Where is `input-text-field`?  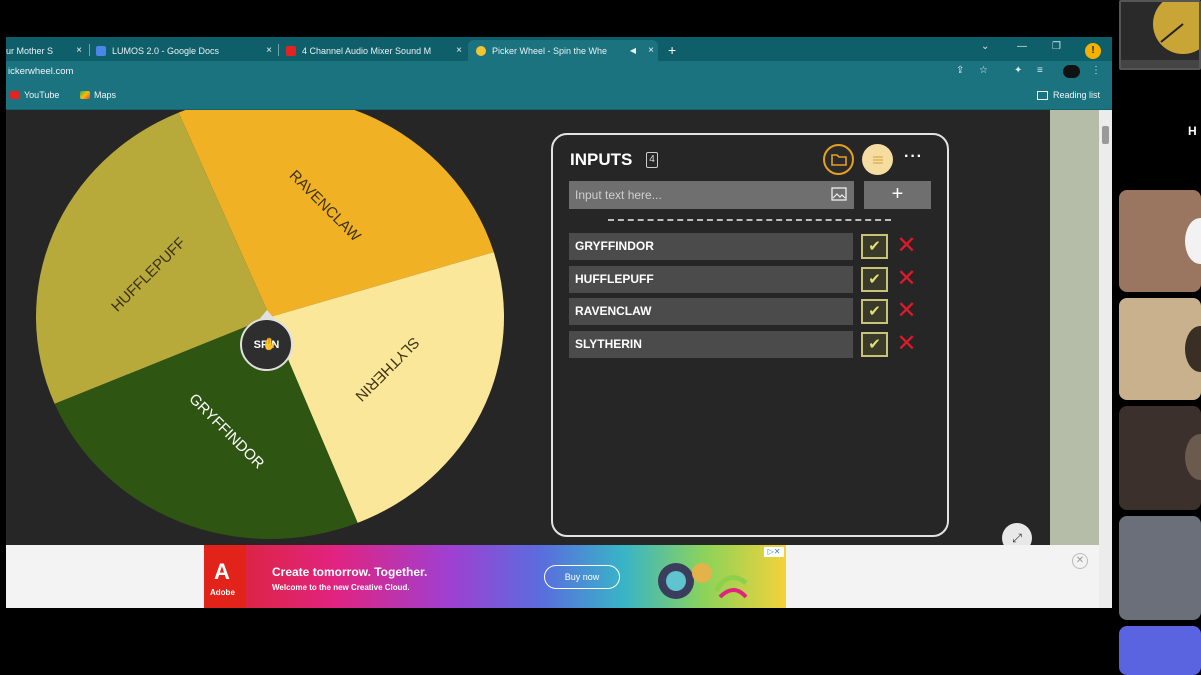
input-text-field is located at coordinates (711, 195).